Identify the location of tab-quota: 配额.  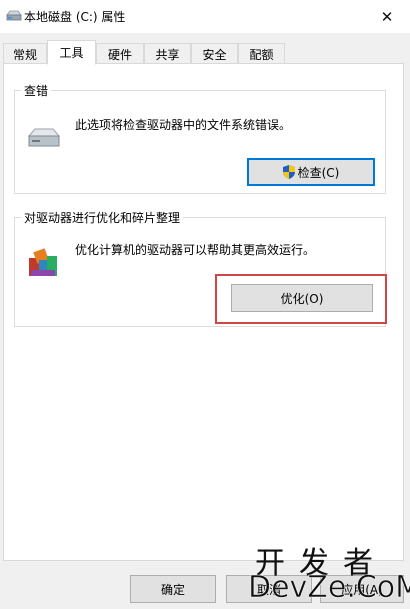
(261, 53).